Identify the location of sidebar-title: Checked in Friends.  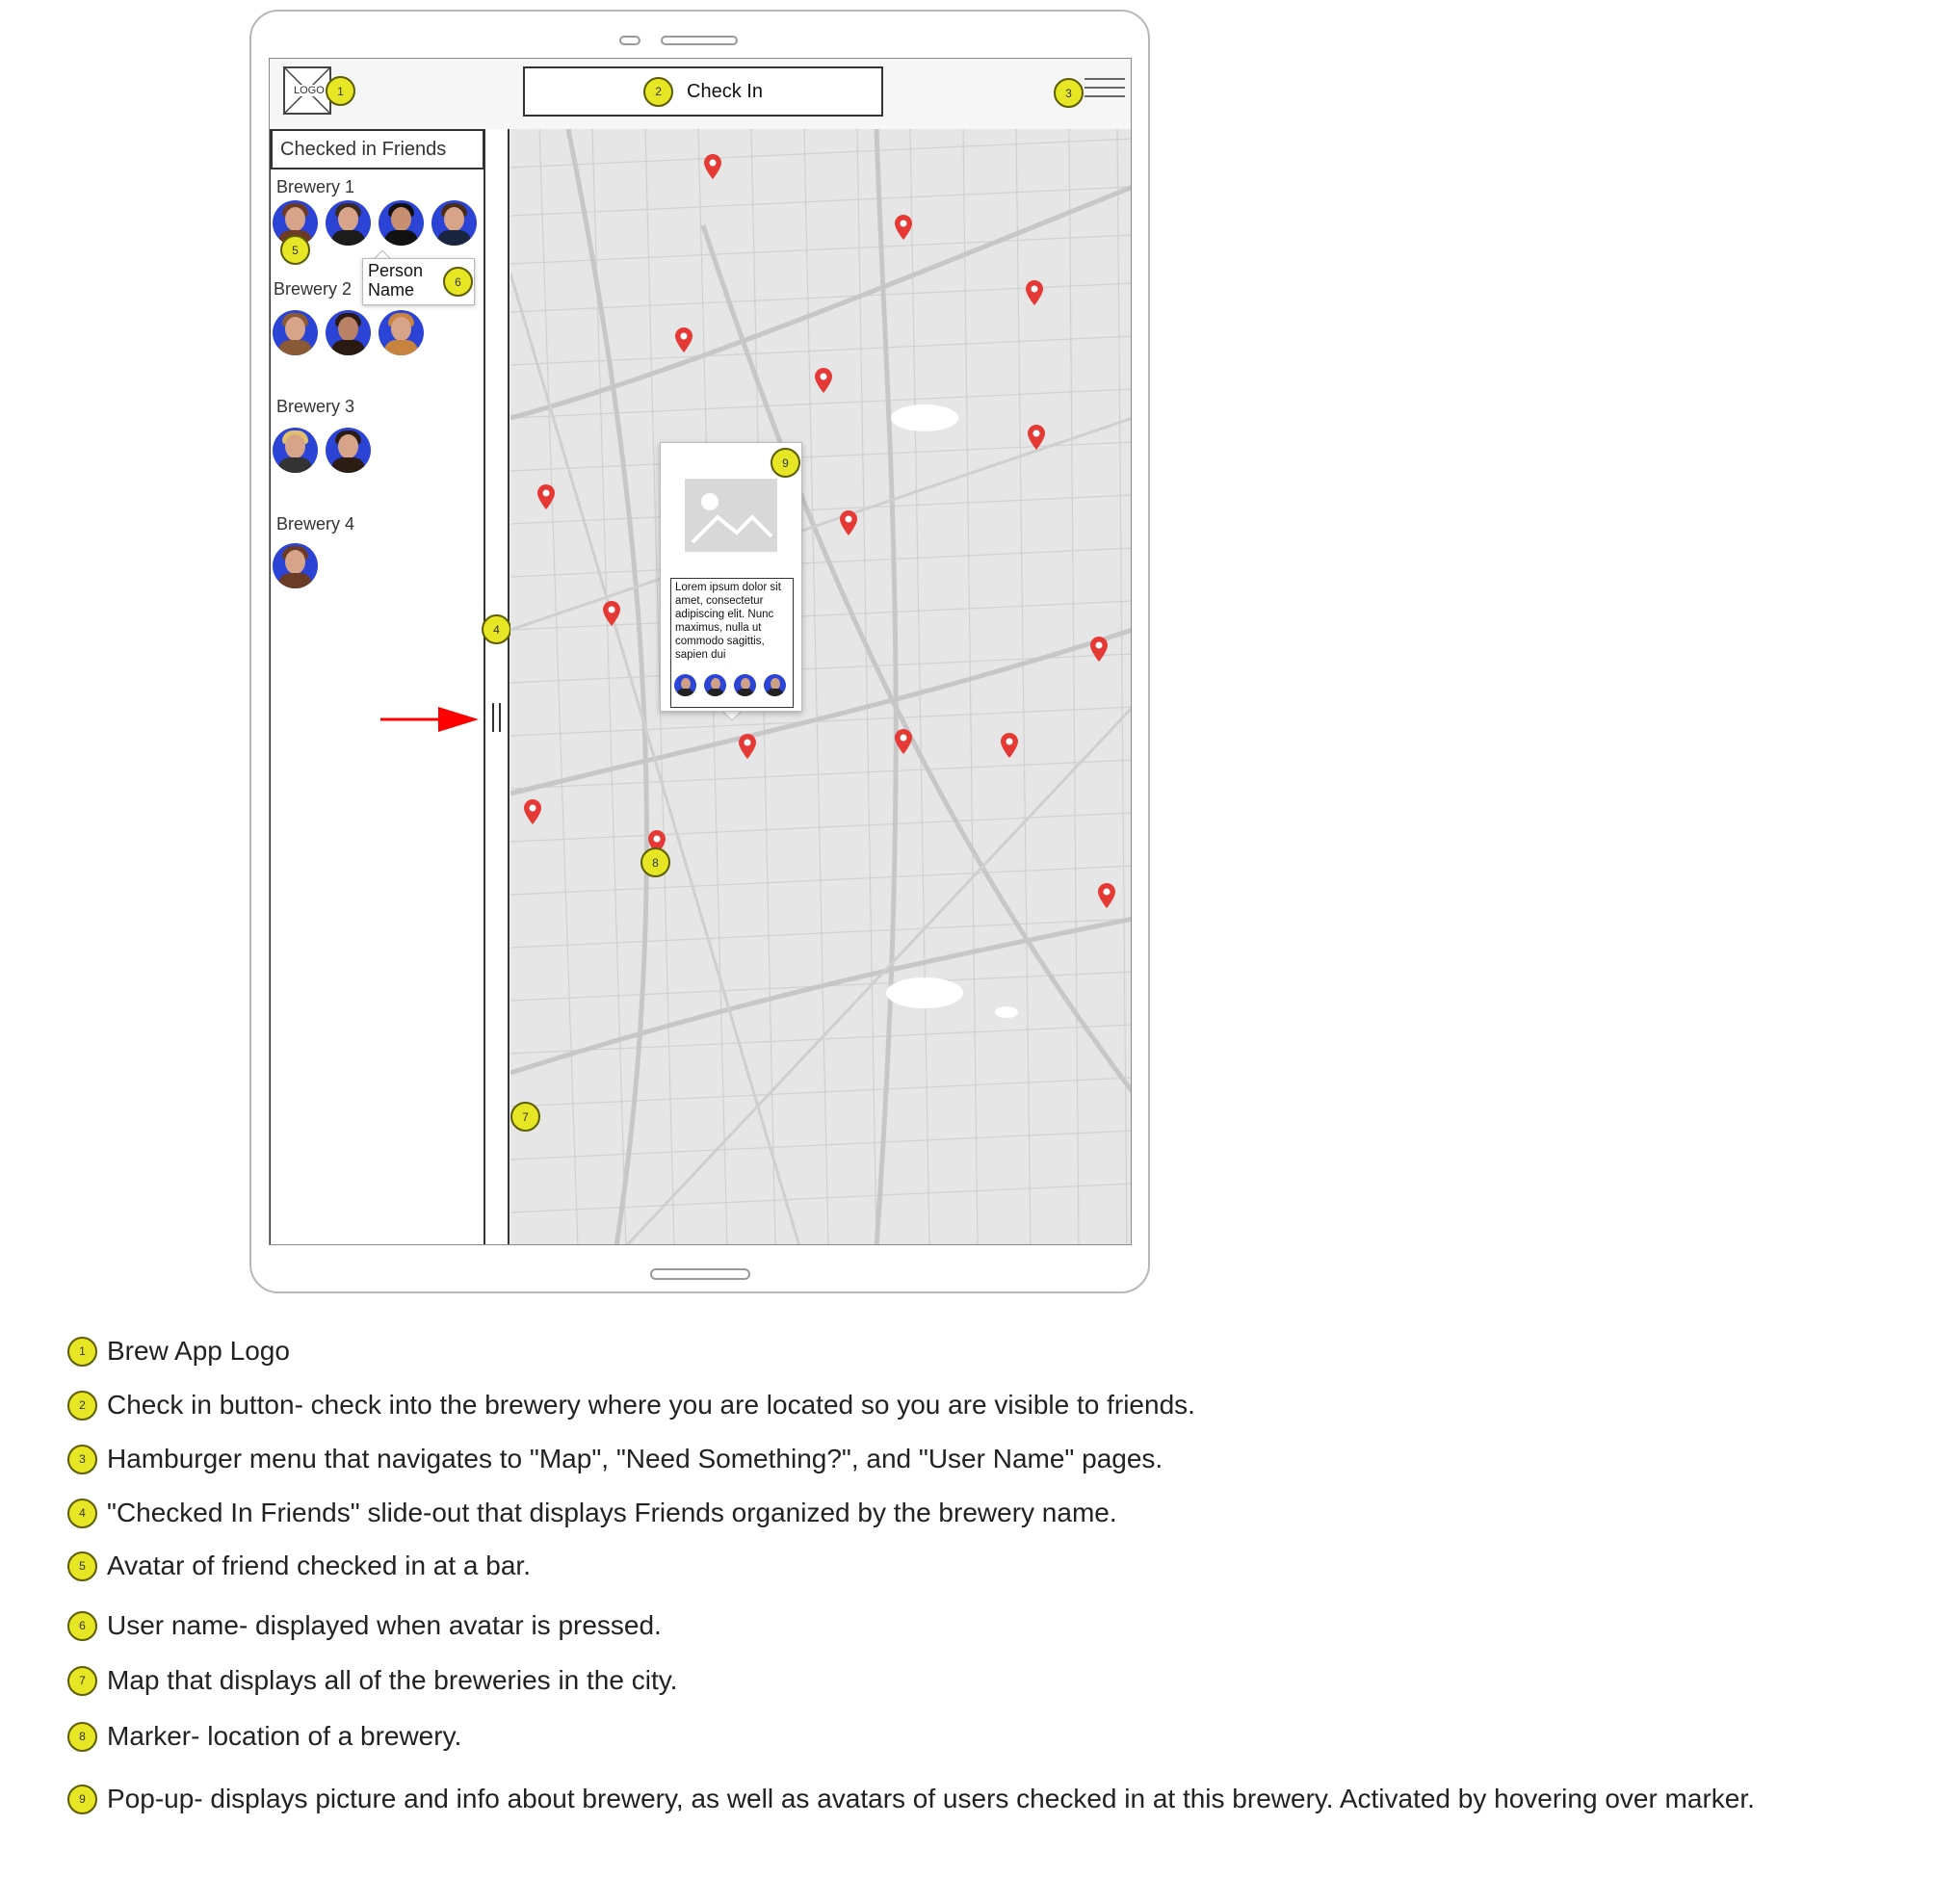
(377, 149).